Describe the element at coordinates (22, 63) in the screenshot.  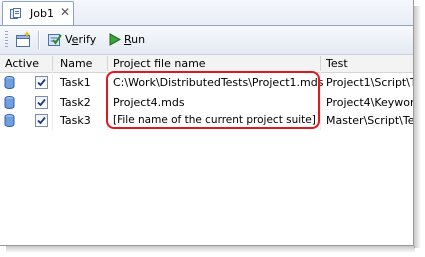
I see `column-header-active: Active` at that location.